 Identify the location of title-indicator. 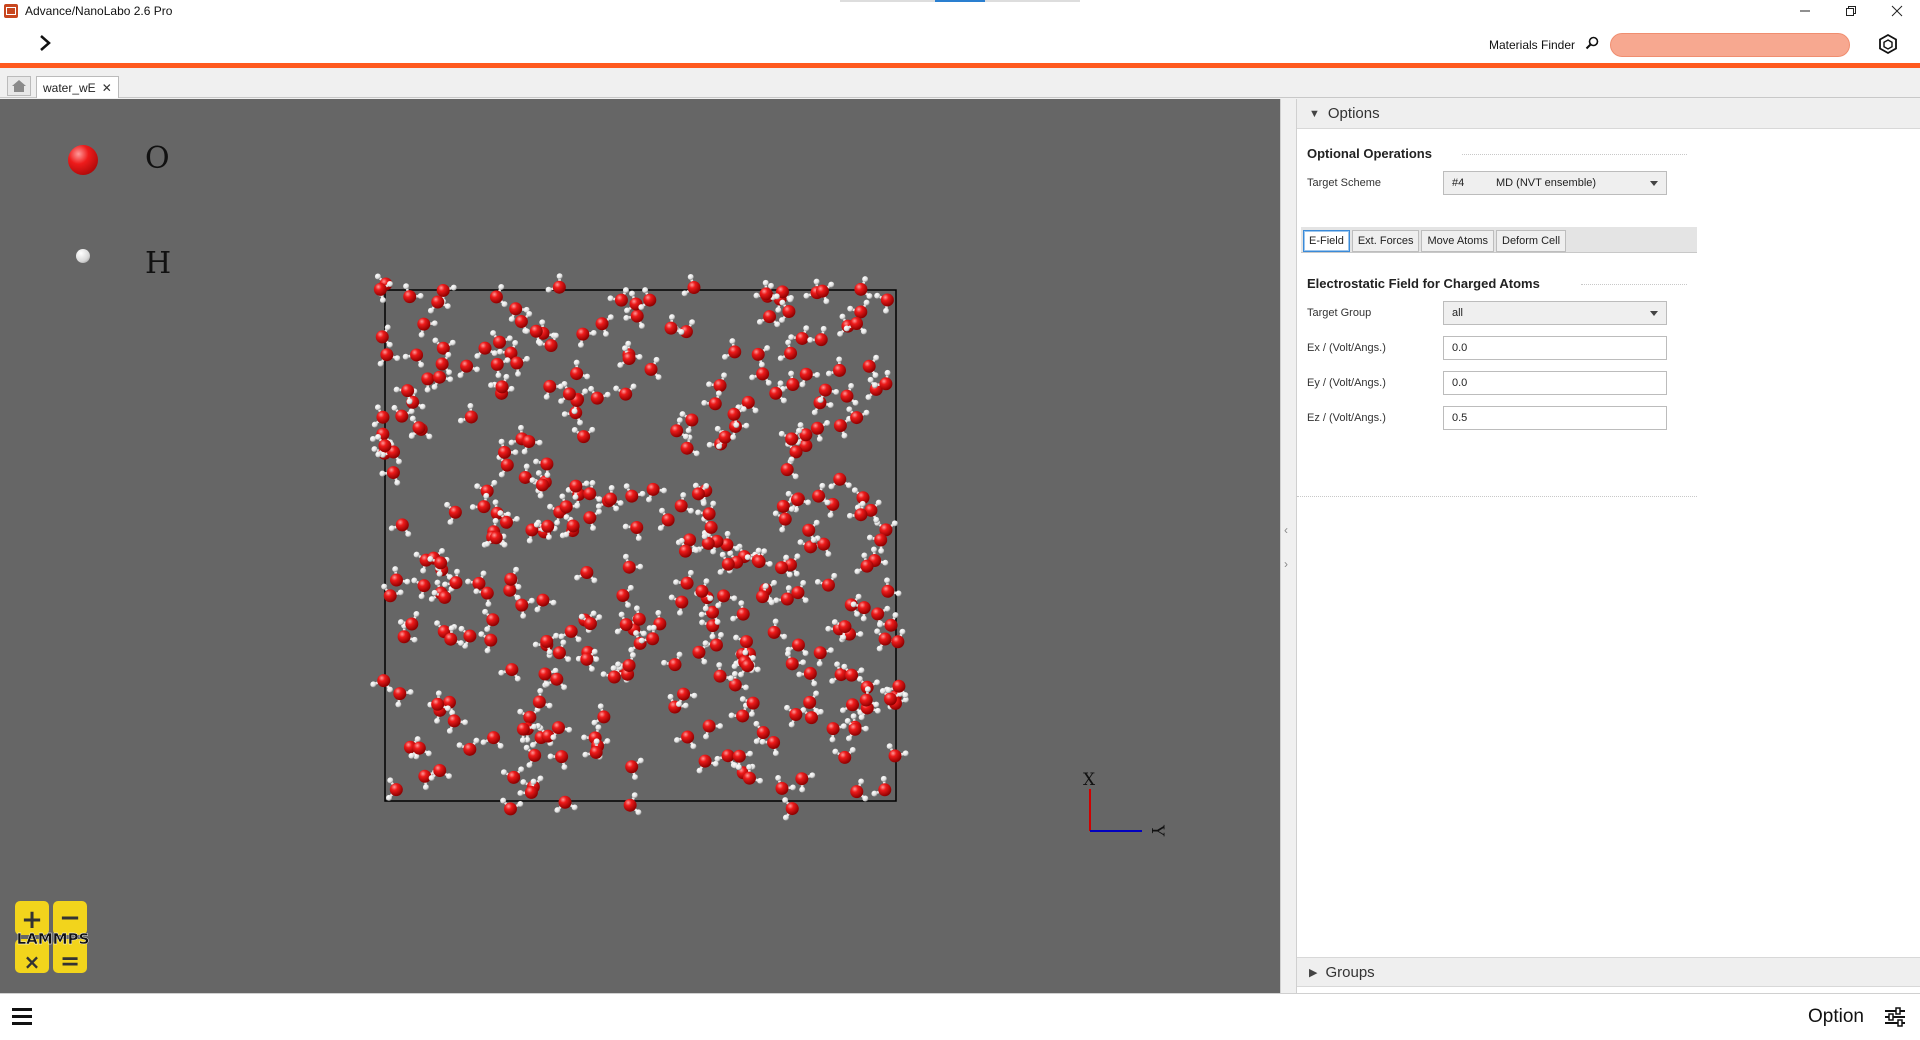
(960, 1).